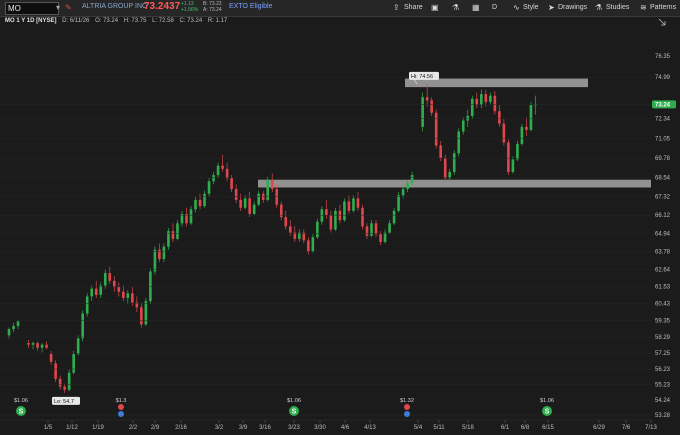 This screenshot has height=435, width=680. Describe the element at coordinates (265, 428) in the screenshot. I see `x-tick-label: 3/16` at that location.